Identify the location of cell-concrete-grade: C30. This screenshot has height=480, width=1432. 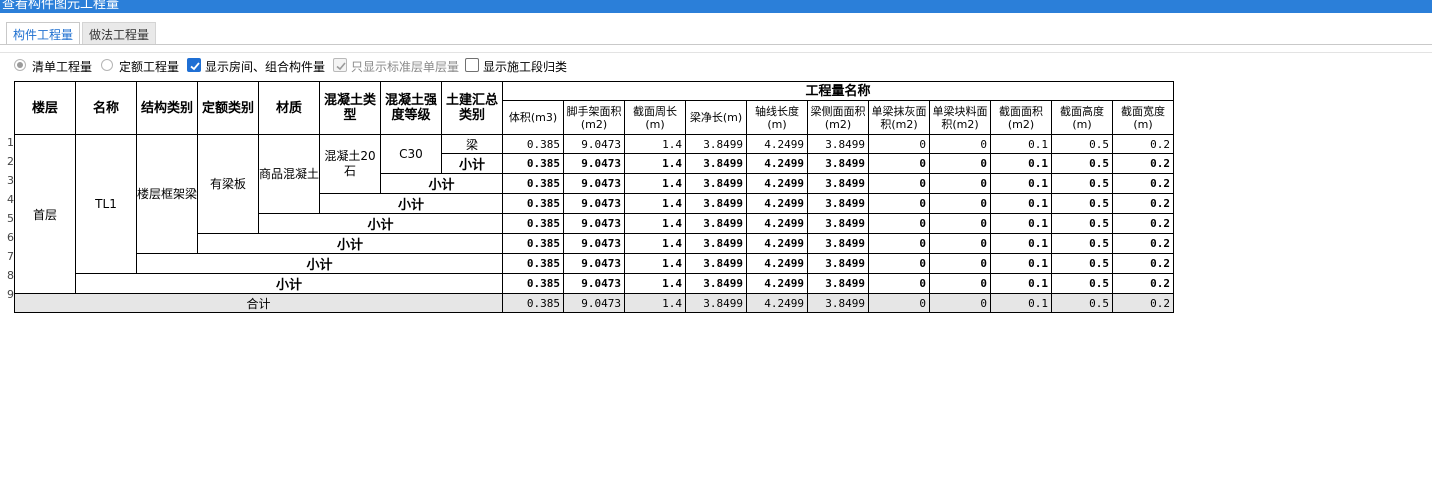
(411, 154).